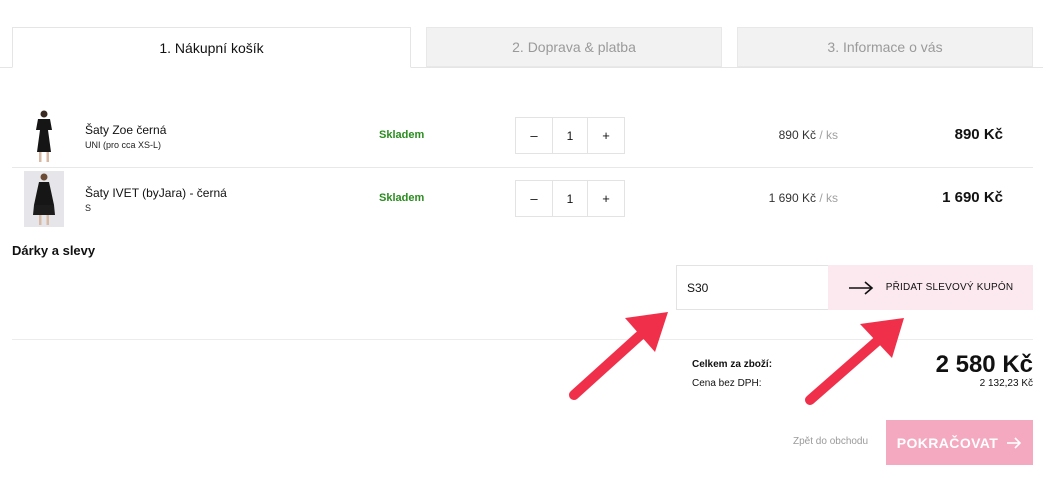 This screenshot has height=489, width=1043. Describe the element at coordinates (88, 208) in the screenshot. I see `product-variant: S` at that location.